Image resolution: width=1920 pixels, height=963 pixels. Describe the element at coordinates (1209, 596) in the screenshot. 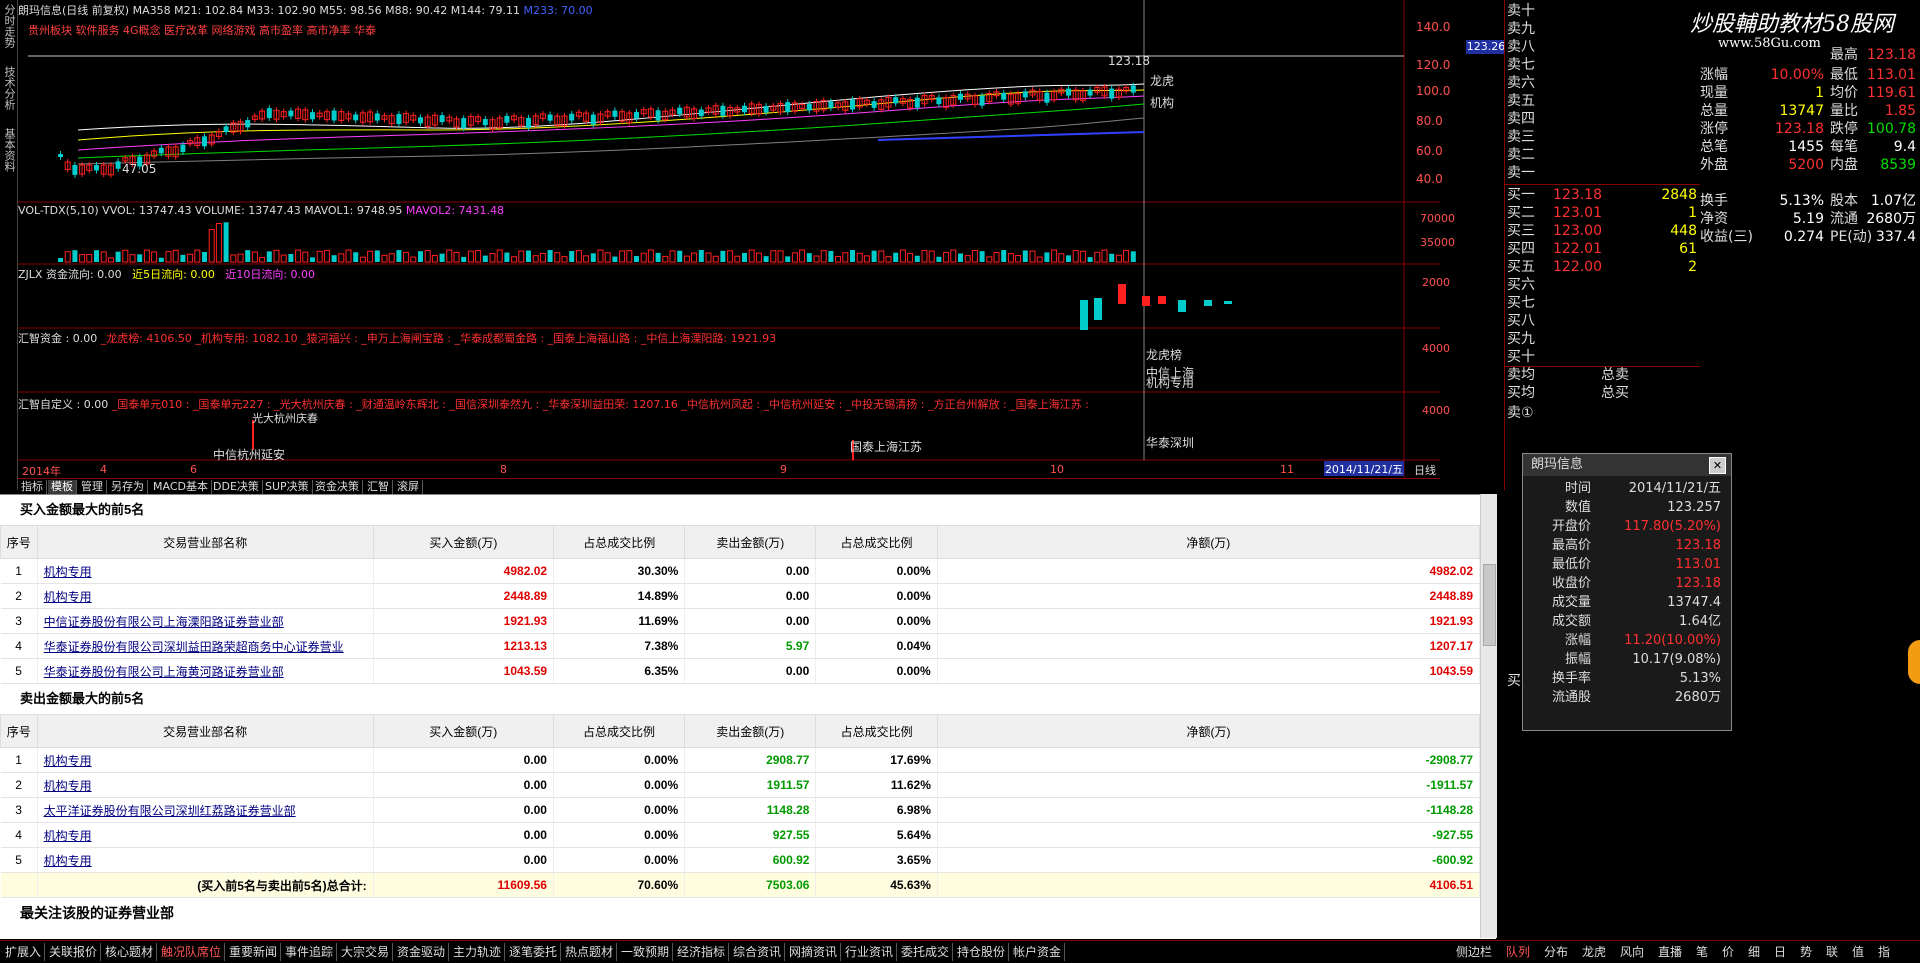

I see `net-amount-cell: 2448.89` at that location.